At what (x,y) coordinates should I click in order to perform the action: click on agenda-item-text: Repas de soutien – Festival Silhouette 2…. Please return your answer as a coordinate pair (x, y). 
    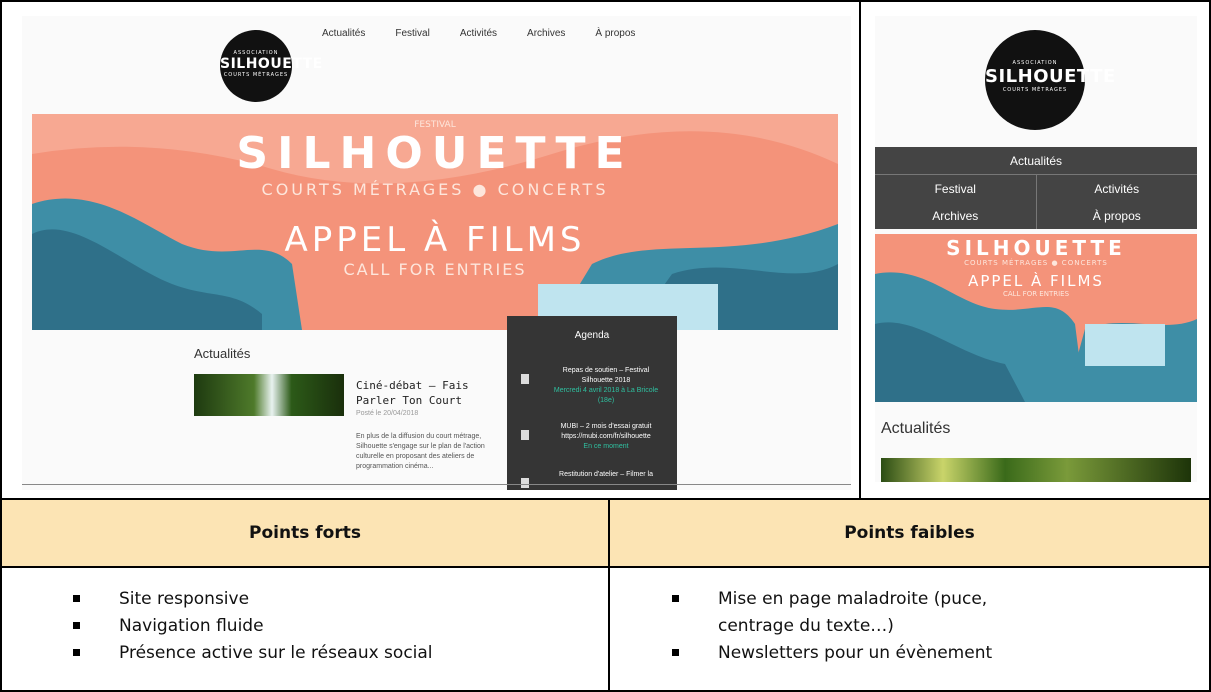
    Looking at the image, I should click on (606, 375).